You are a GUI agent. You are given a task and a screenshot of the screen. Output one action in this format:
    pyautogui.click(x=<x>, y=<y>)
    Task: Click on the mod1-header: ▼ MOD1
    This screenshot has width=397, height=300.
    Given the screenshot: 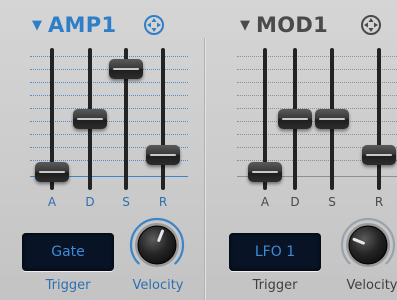 What is the action you would take?
    pyautogui.click(x=284, y=25)
    